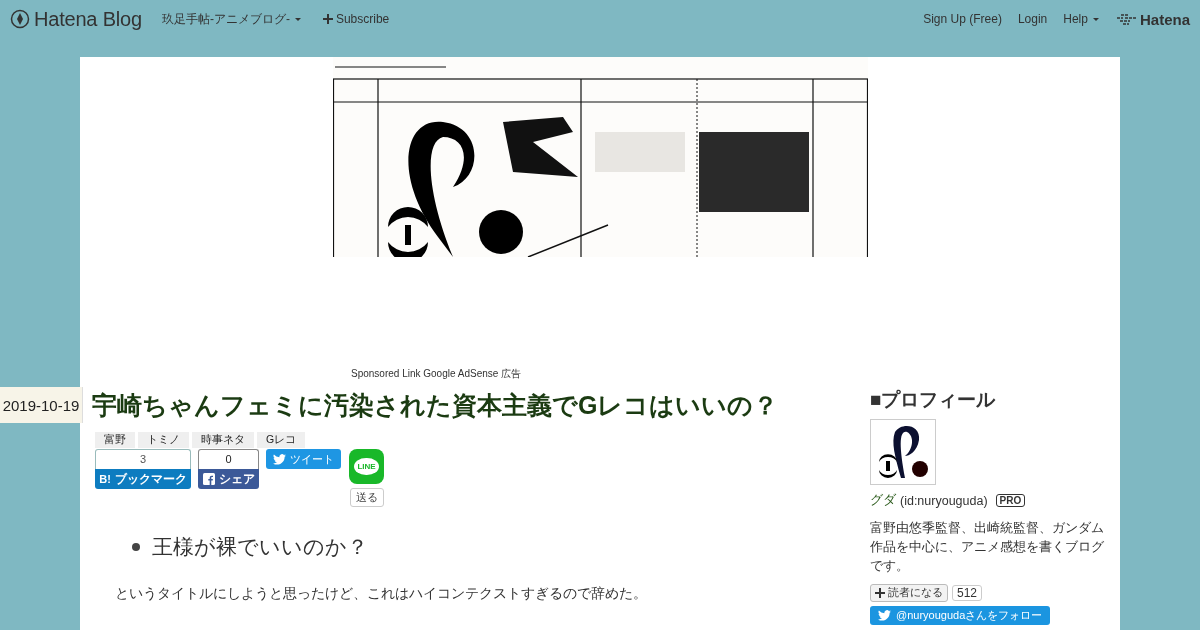 Image resolution: width=1200 pixels, height=630 pixels. What do you see at coordinates (356, 19) in the screenshot?
I see `subscribe-link: Subscribe` at bounding box center [356, 19].